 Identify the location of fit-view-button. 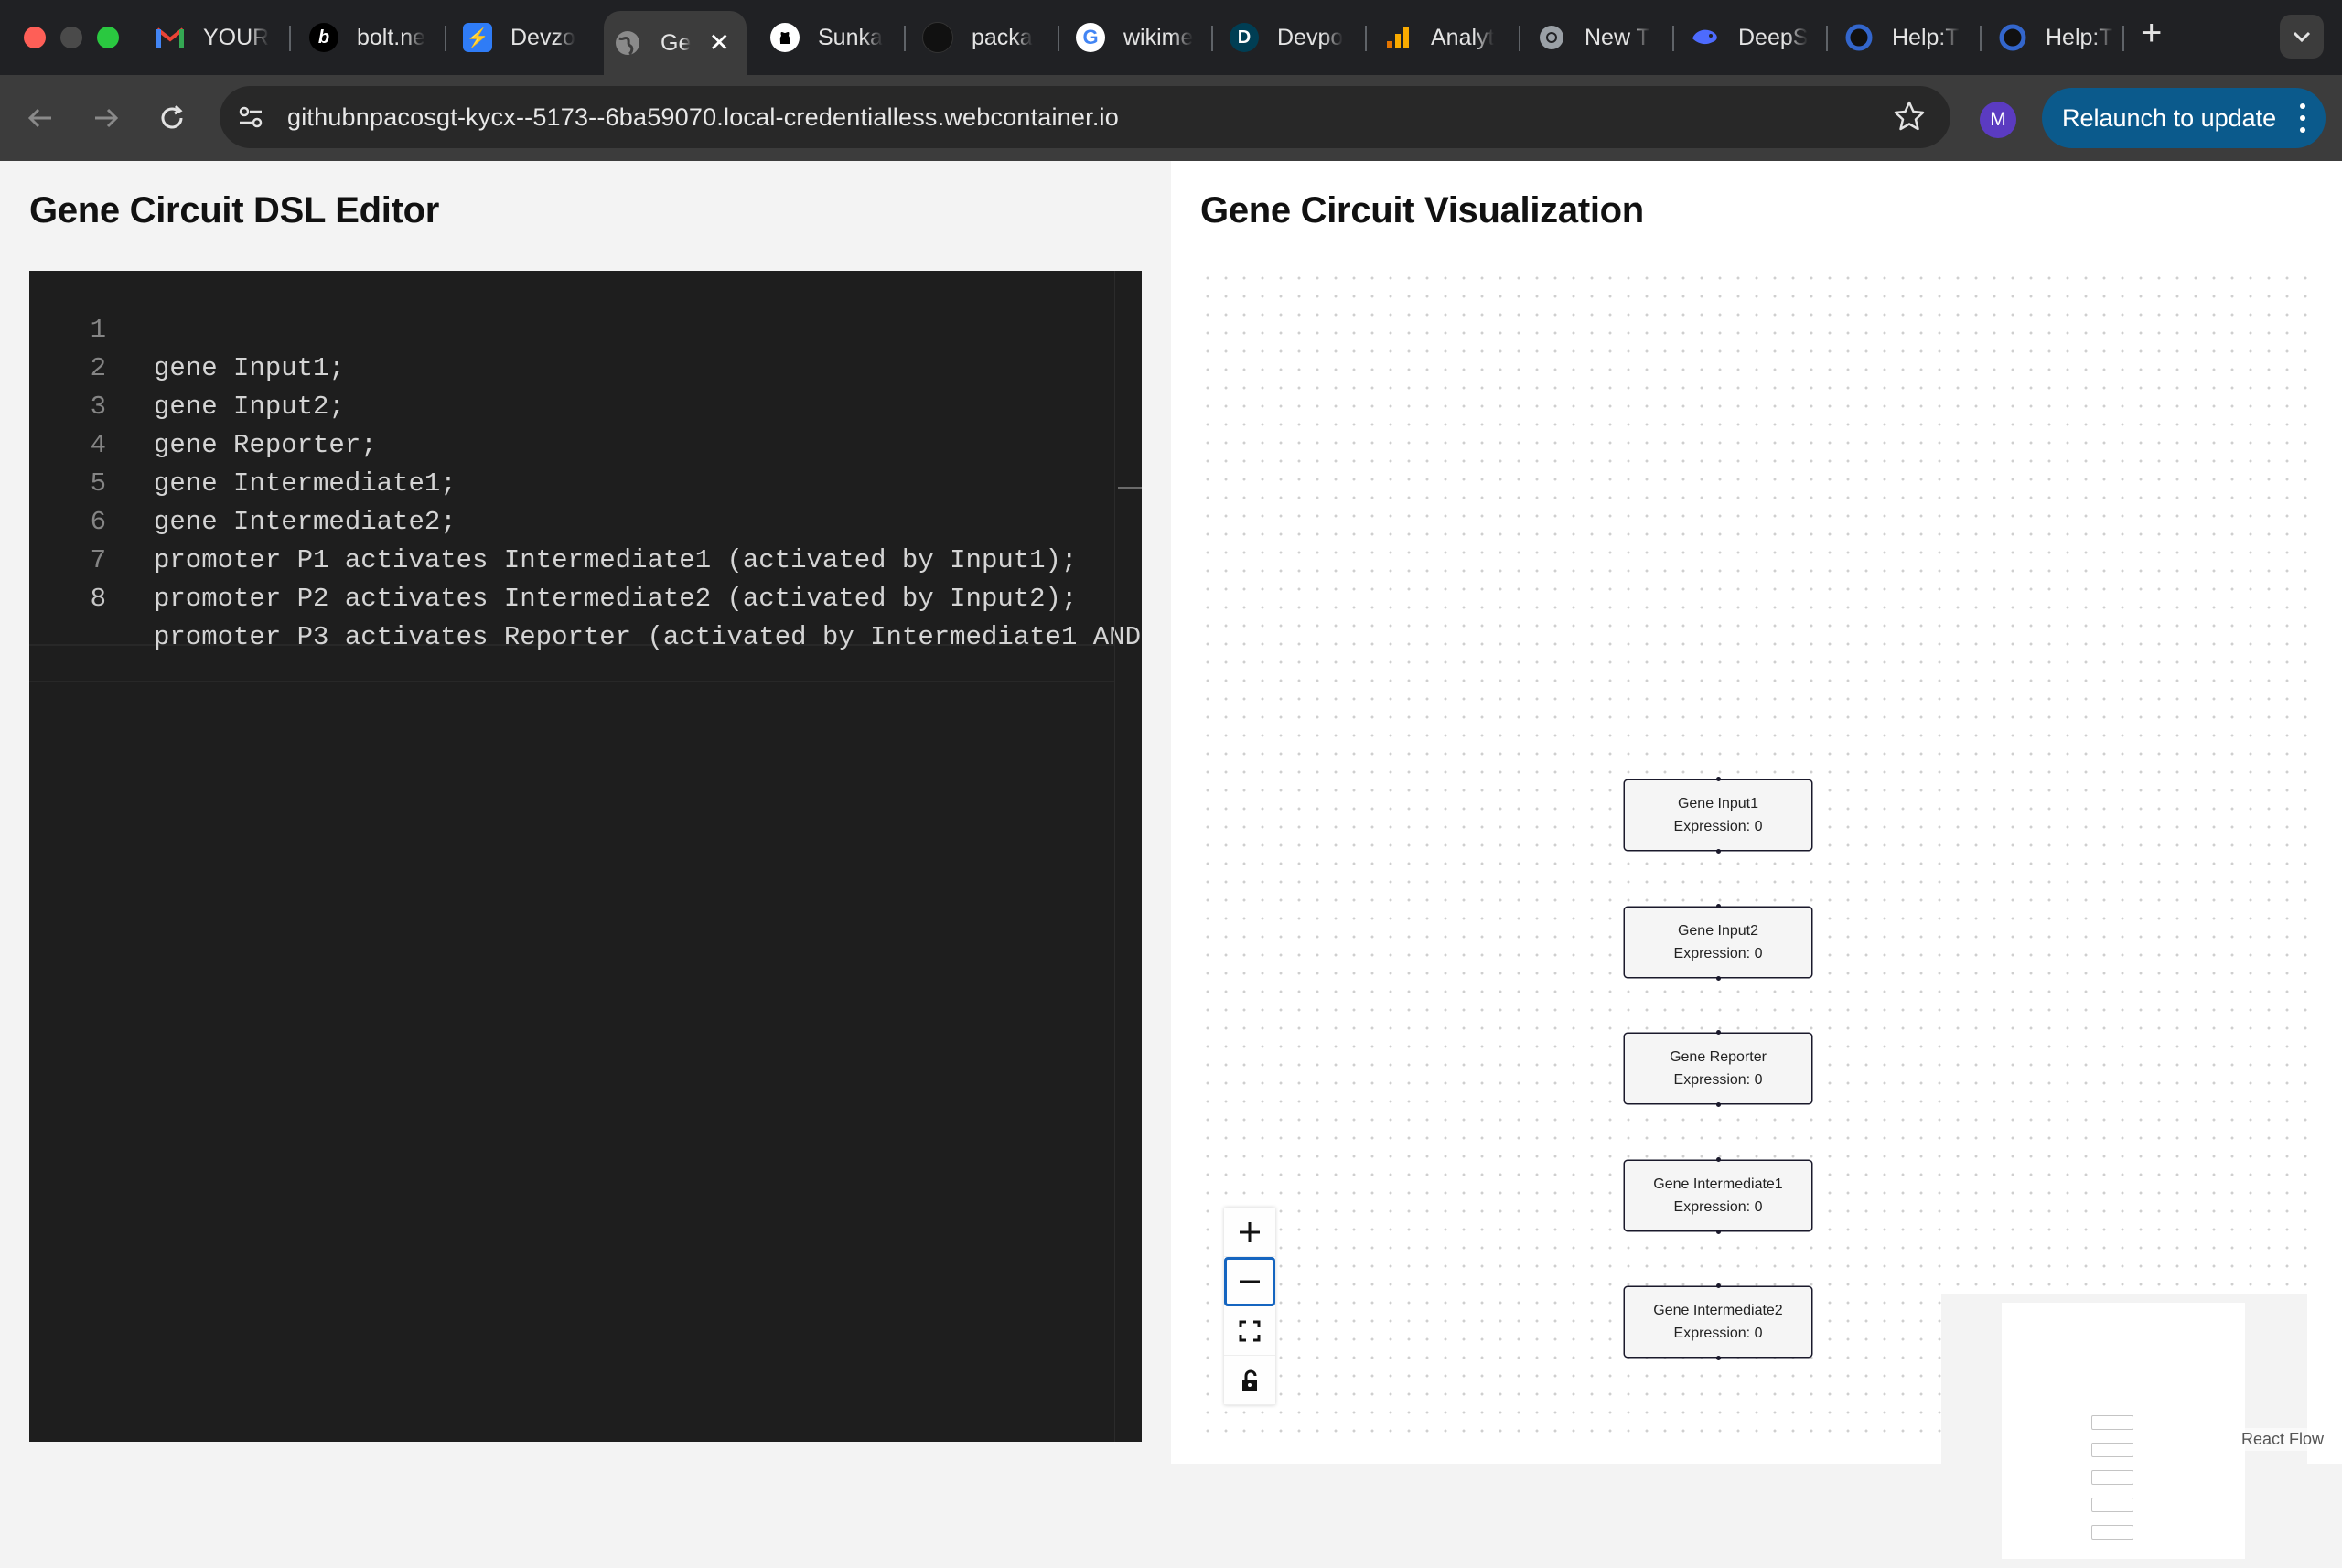
(1249, 1331).